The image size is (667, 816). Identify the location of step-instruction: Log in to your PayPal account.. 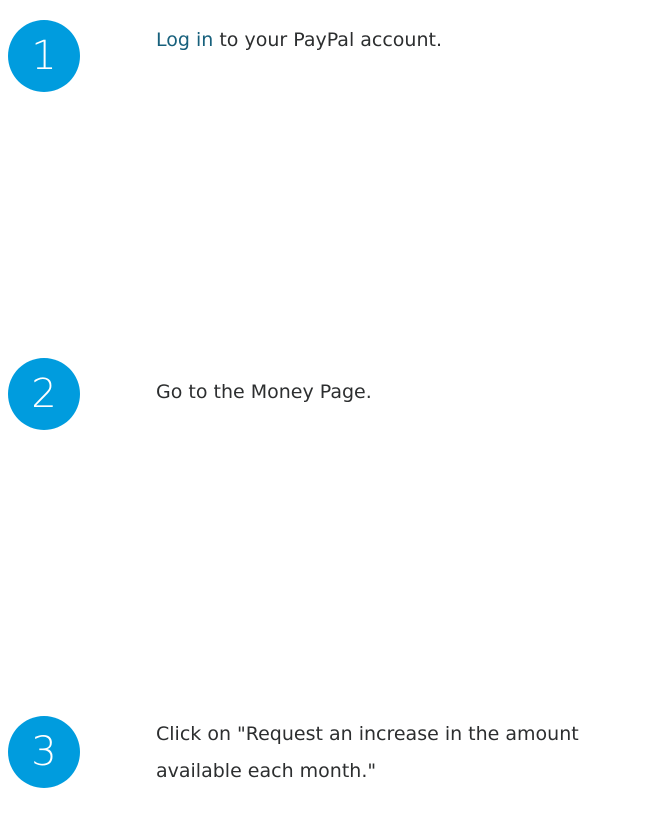
(406, 40).